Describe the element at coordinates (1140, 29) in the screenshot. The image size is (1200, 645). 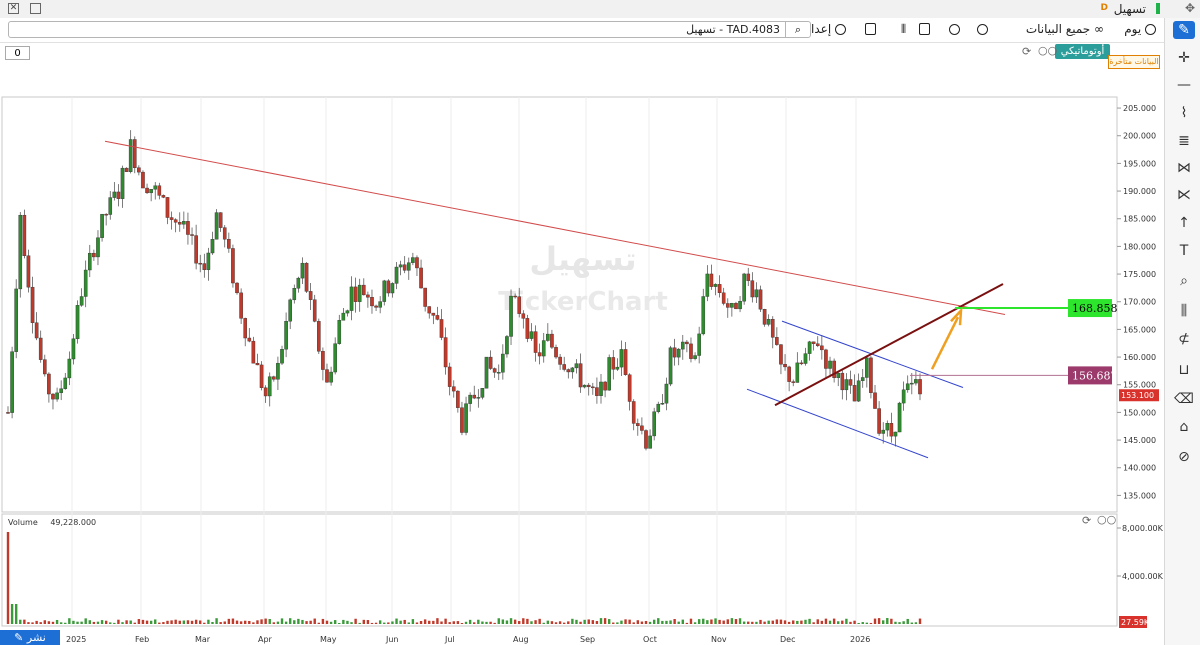
I see `period-button: يوم` at that location.